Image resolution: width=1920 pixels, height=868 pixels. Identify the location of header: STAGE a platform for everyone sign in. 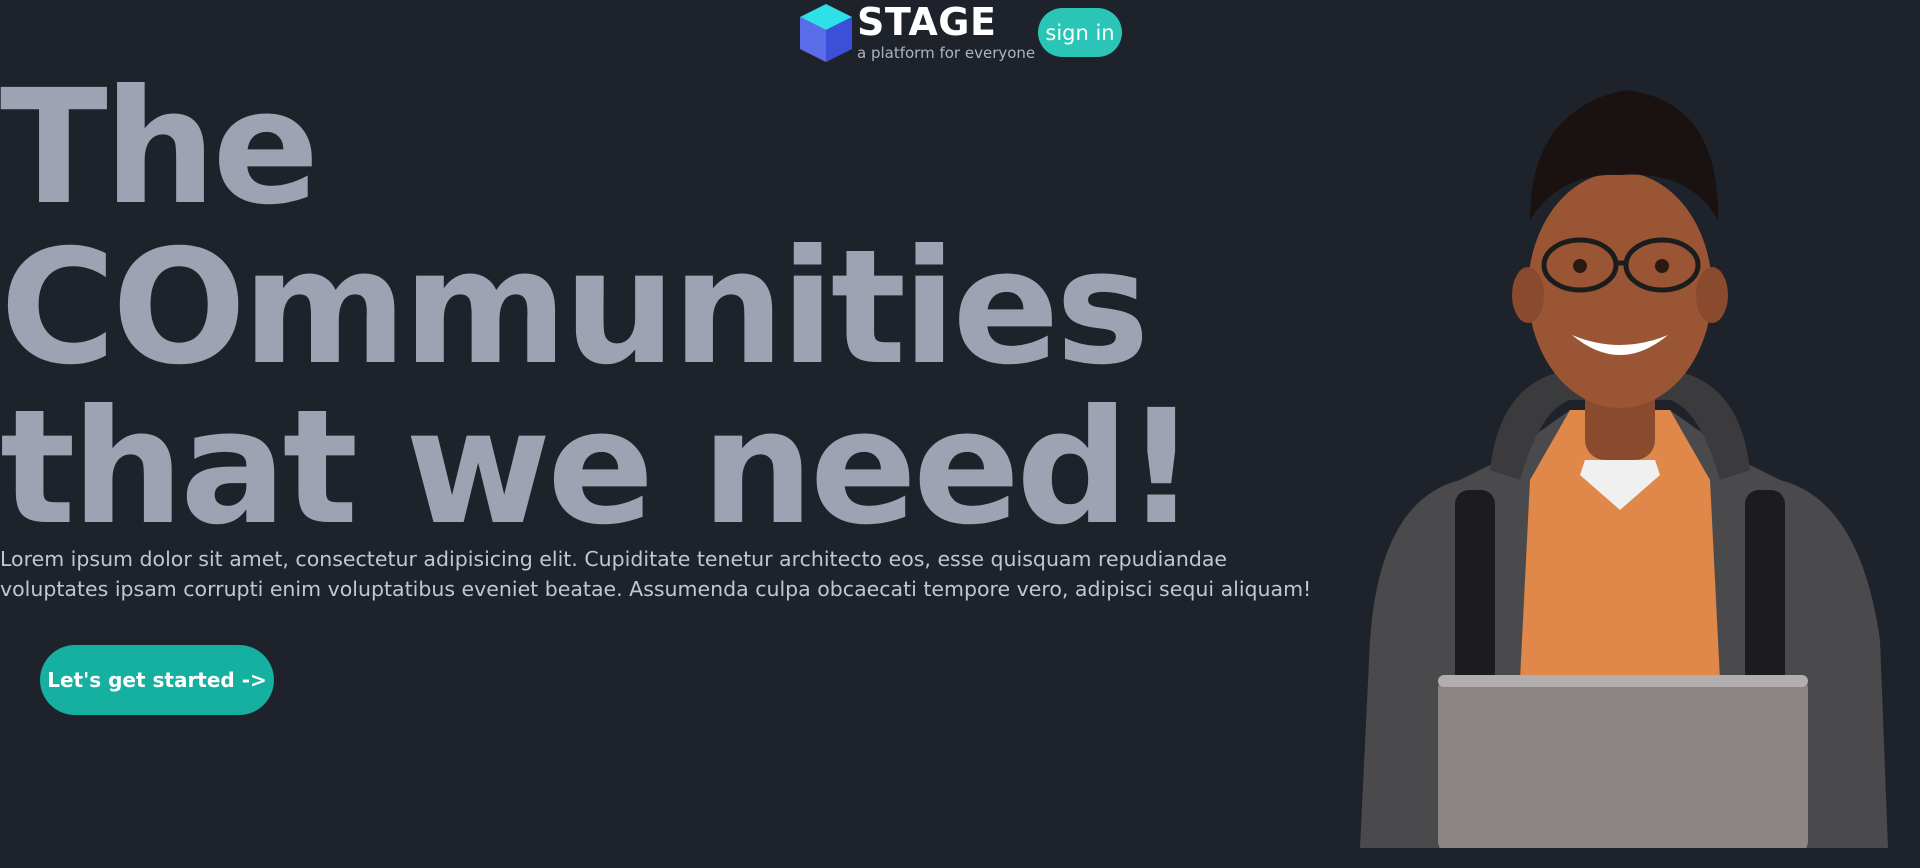
(960, 32).